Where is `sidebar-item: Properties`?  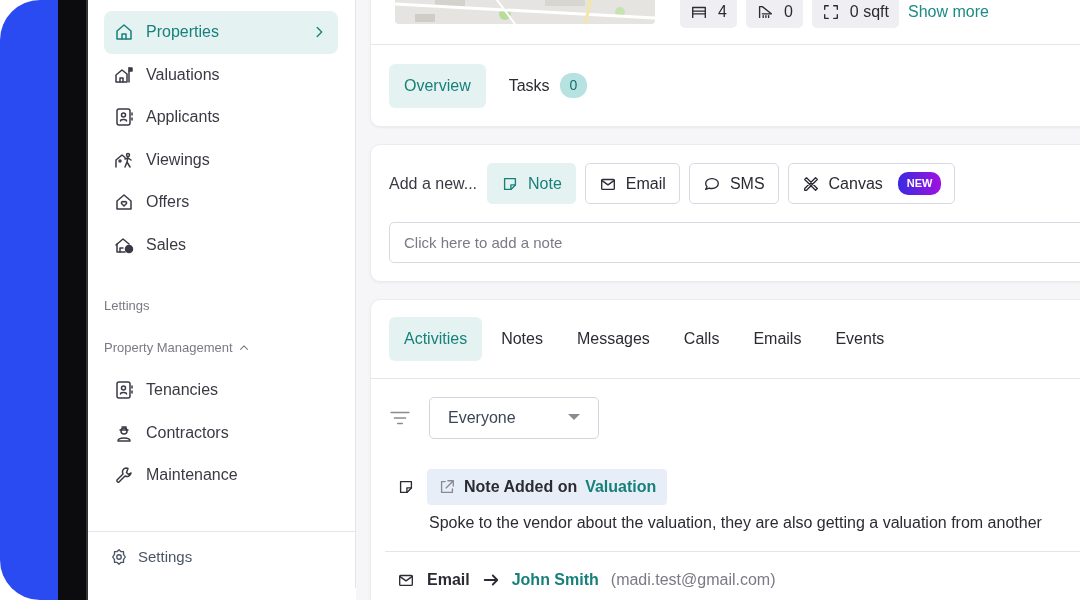
sidebar-item: Properties is located at coordinates (221, 32).